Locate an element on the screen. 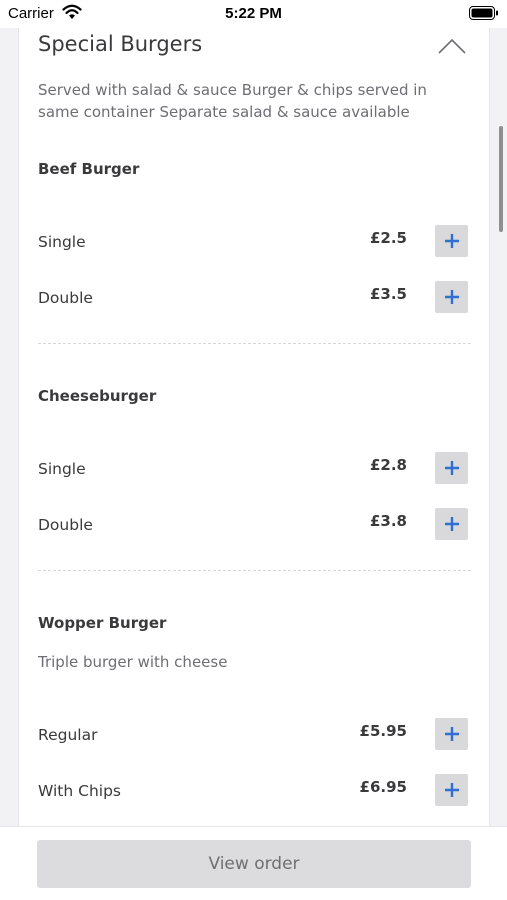 This screenshot has width=507, height=900. bottom-bar: View order is located at coordinates (253, 863).